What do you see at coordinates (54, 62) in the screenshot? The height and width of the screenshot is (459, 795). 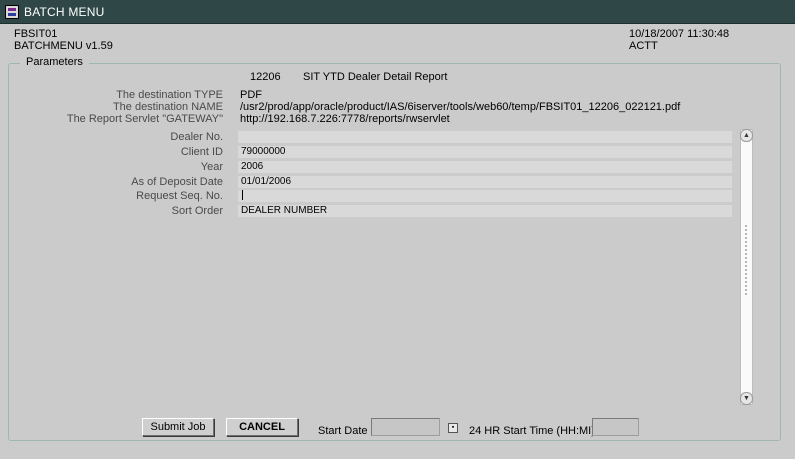 I see `parameters-legend: Parameters` at bounding box center [54, 62].